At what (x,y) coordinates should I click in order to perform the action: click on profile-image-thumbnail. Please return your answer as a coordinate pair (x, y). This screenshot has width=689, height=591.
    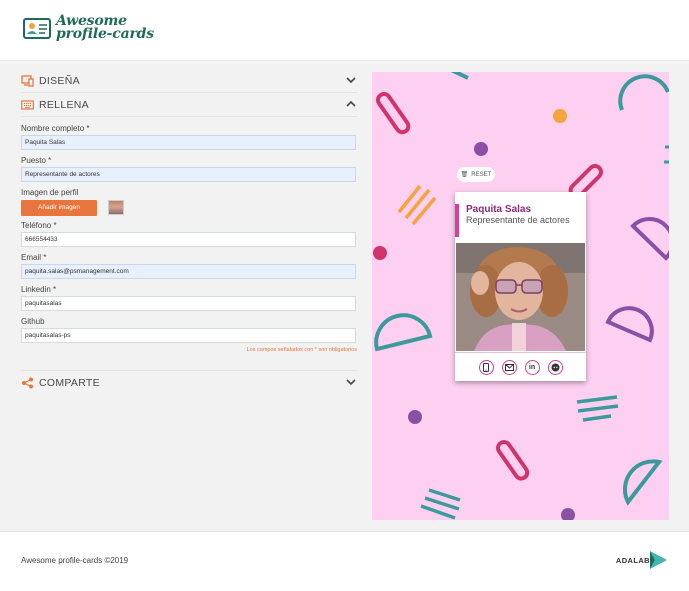
    Looking at the image, I should click on (116, 207).